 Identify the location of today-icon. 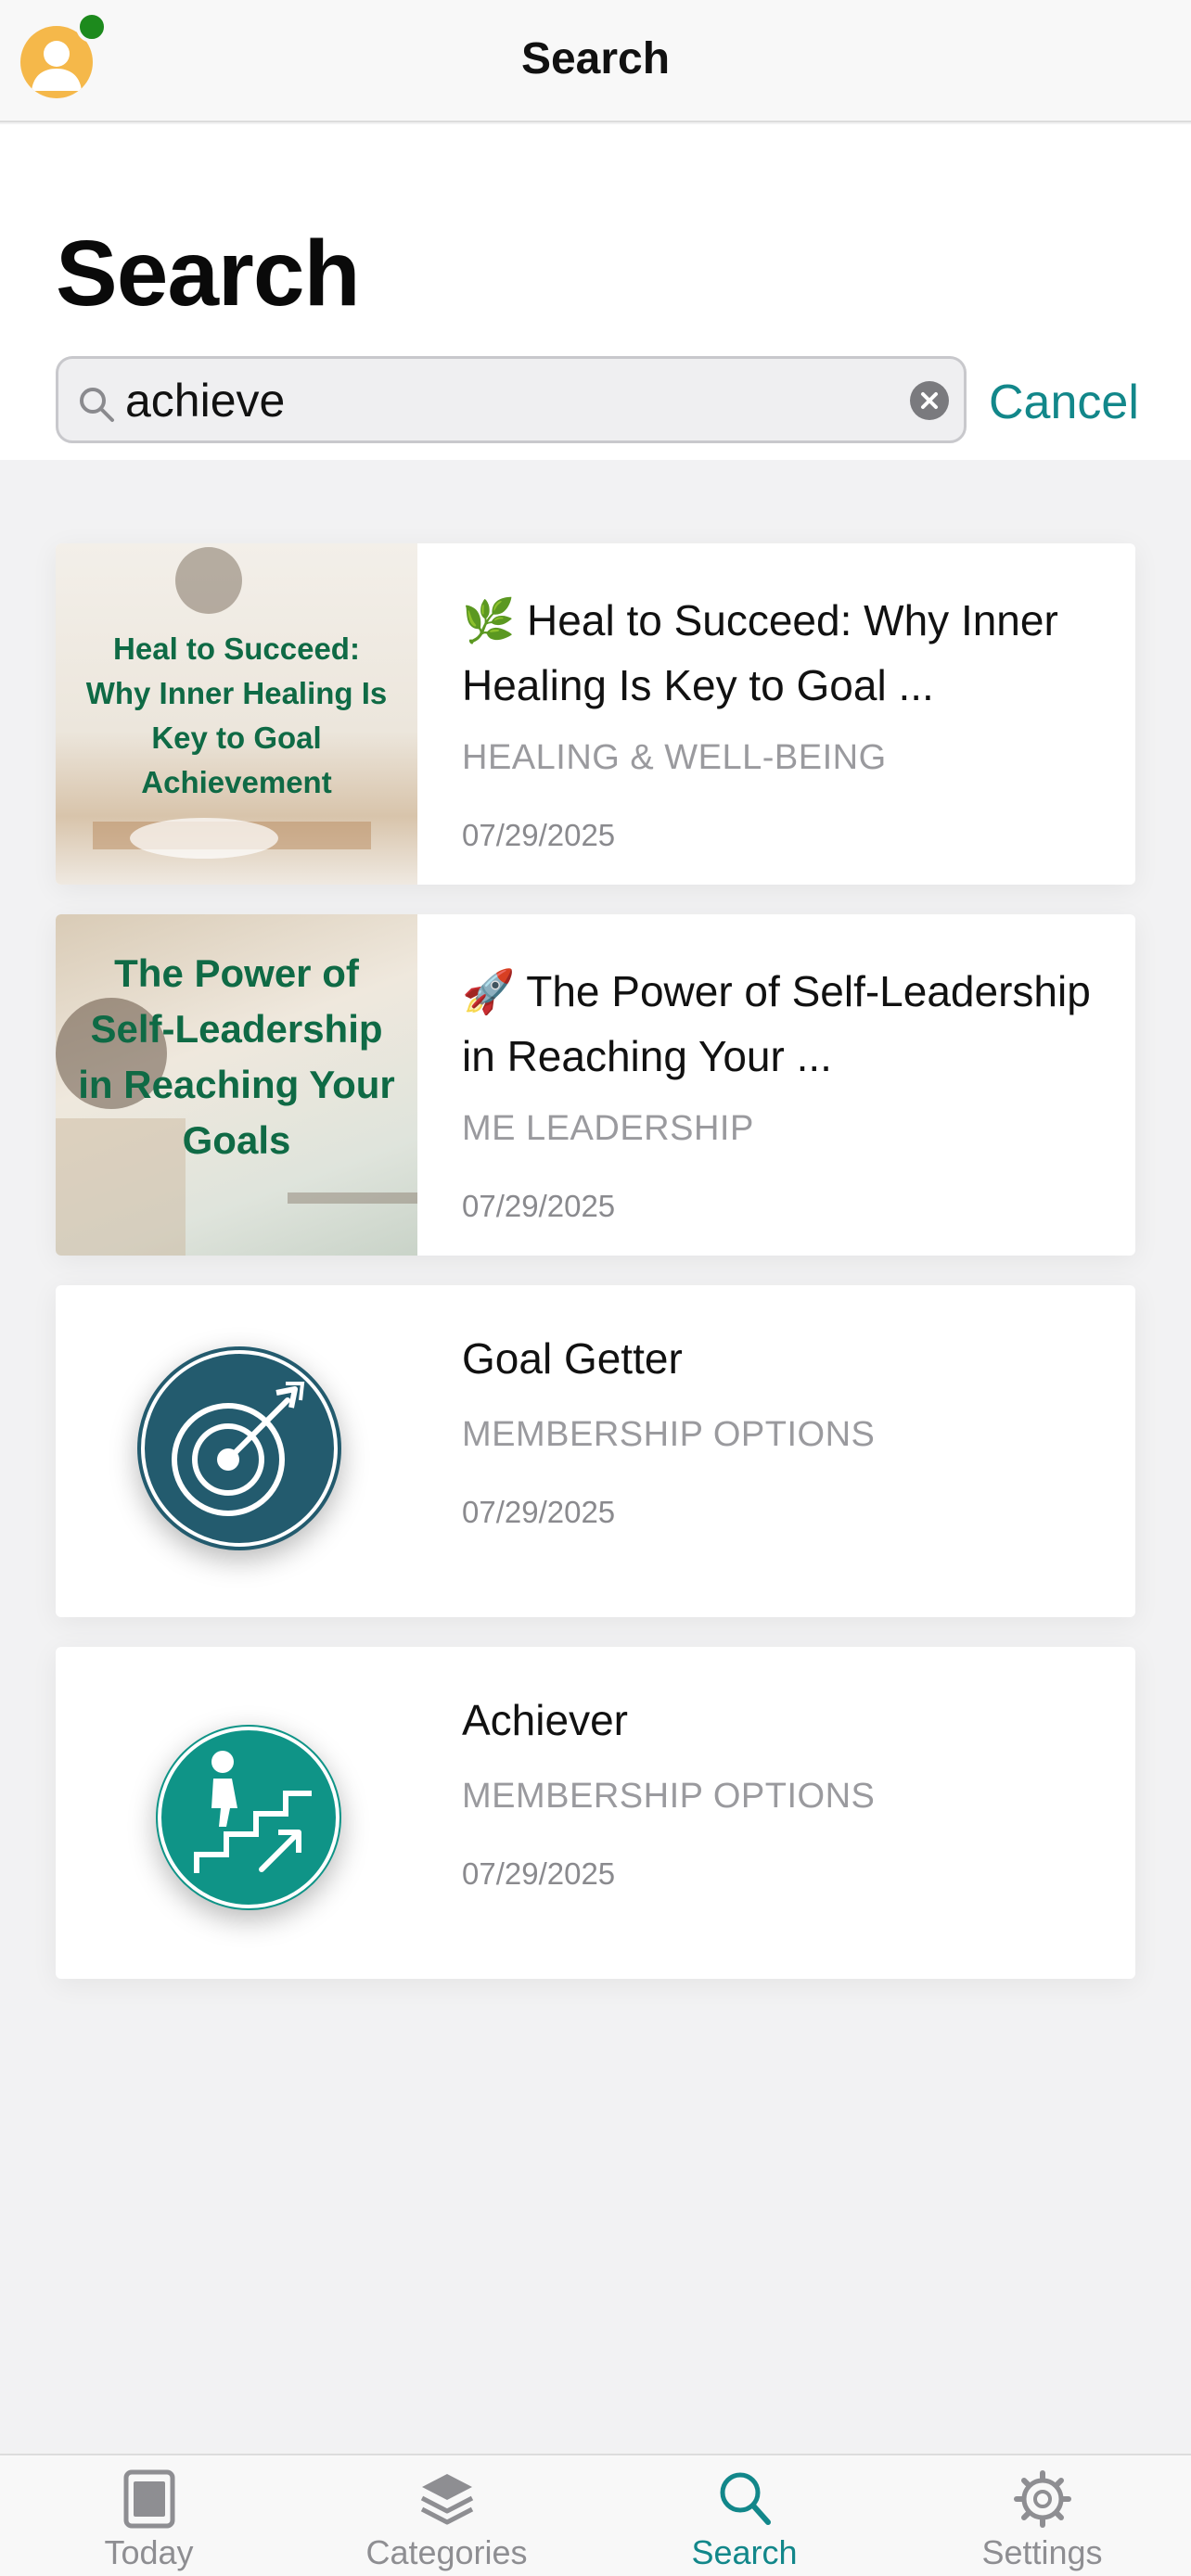
(149, 2499).